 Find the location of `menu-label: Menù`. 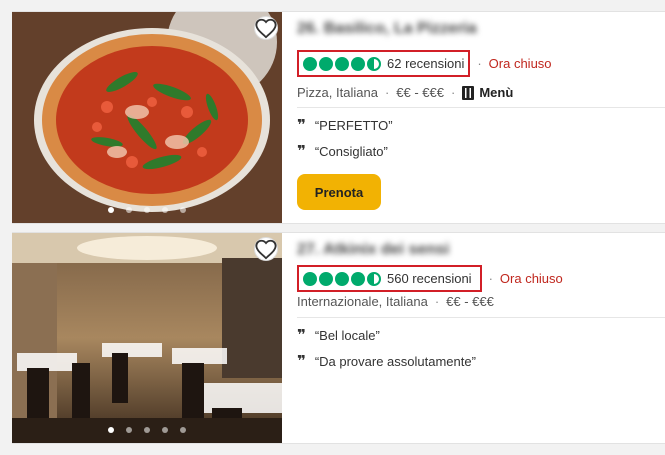

menu-label: Menù is located at coordinates (496, 92).